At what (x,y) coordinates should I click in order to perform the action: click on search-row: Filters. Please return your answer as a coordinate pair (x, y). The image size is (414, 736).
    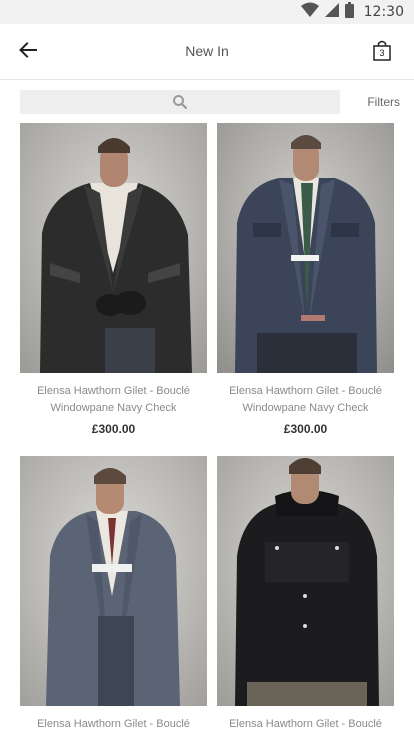
    Looking at the image, I should click on (207, 102).